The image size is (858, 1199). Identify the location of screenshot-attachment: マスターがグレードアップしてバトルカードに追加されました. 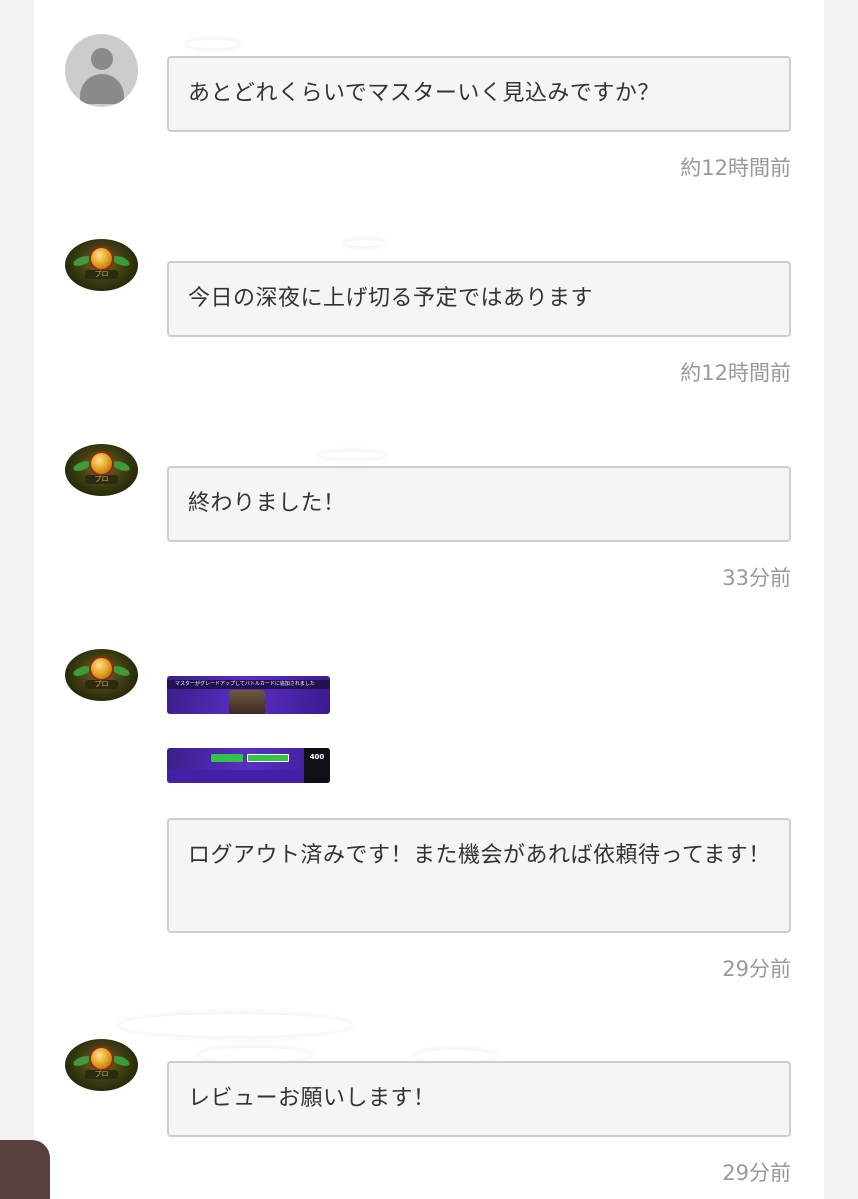
(248, 695).